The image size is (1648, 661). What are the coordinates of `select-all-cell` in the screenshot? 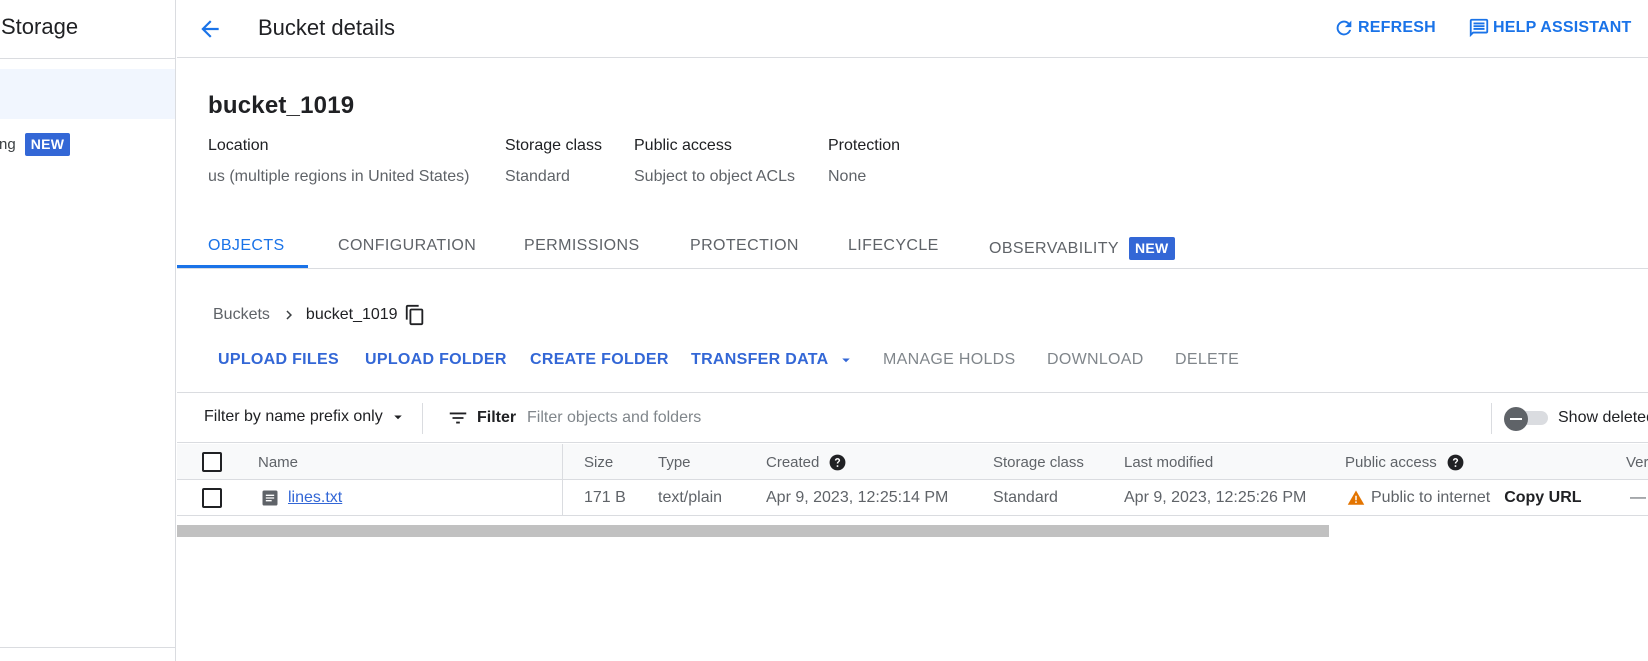 It's located at (212, 462).